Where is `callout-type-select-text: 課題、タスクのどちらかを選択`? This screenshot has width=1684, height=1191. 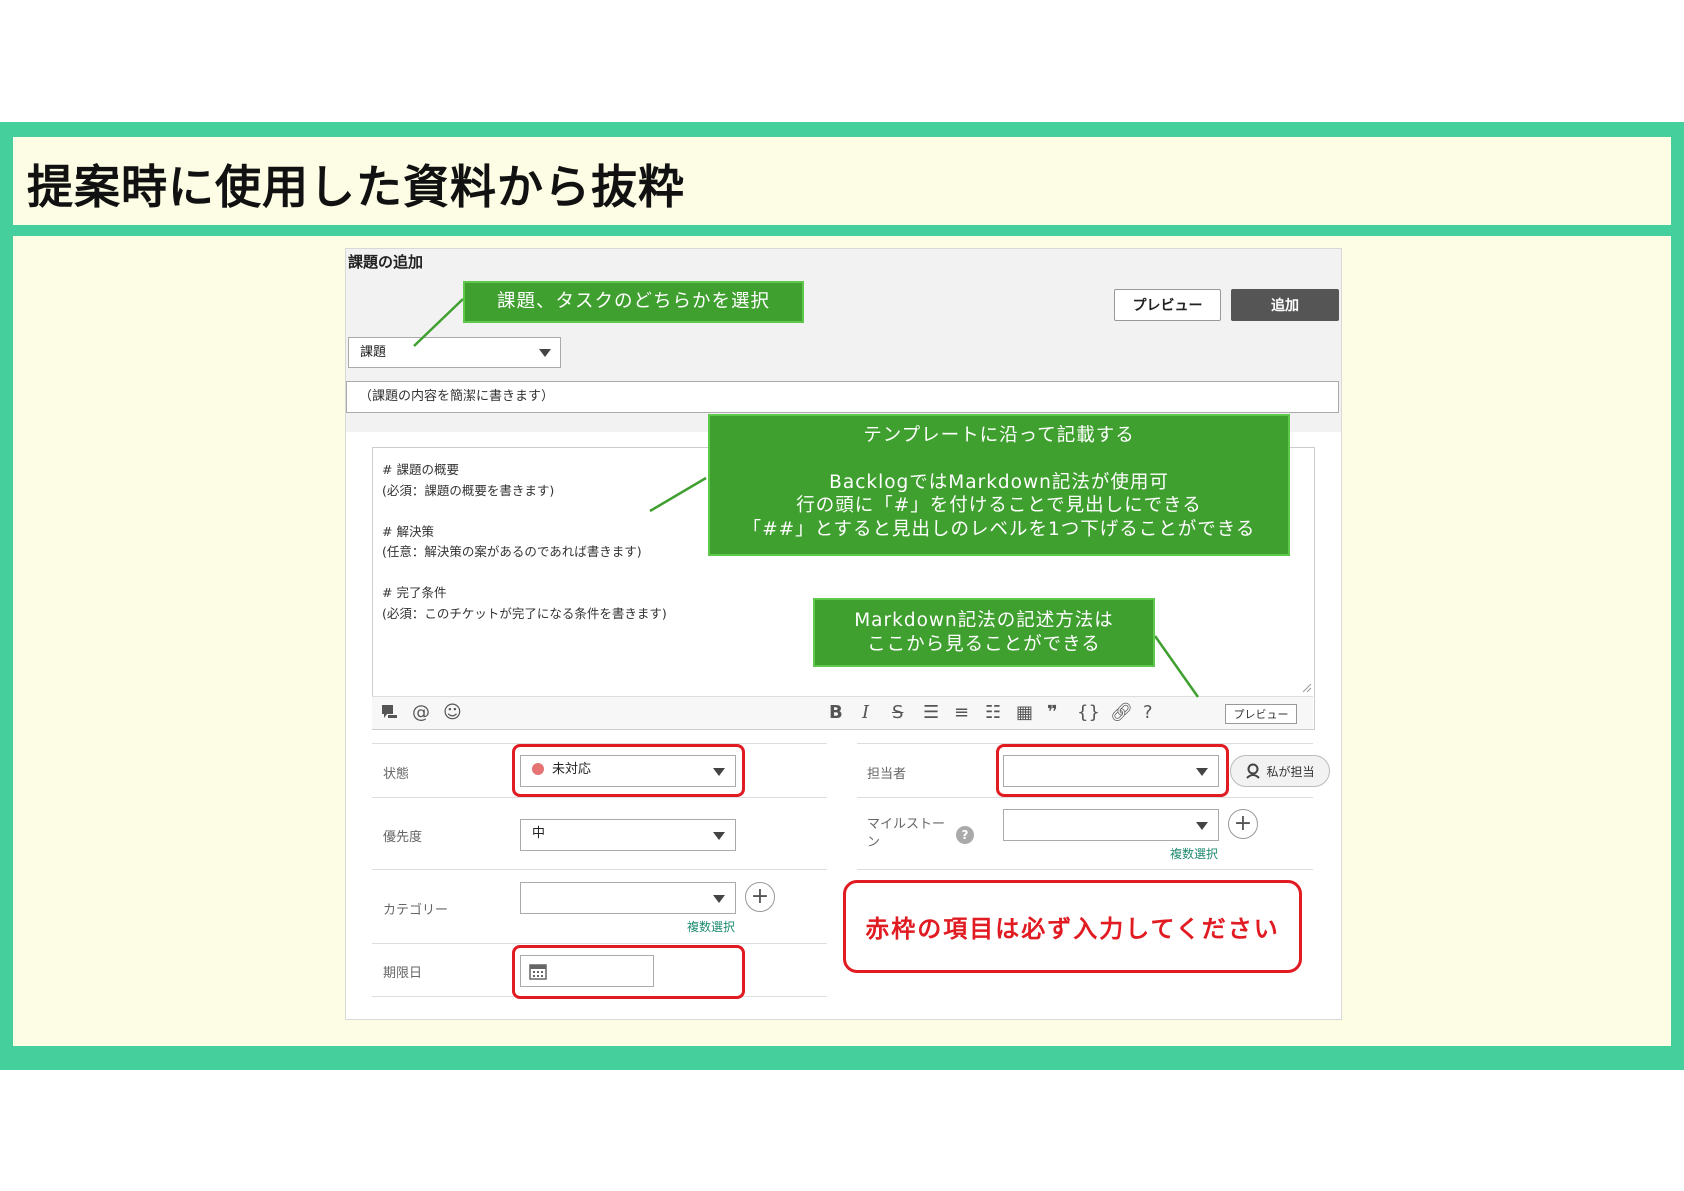 callout-type-select-text: 課題、タスクのどちらかを選択 is located at coordinates (633, 301).